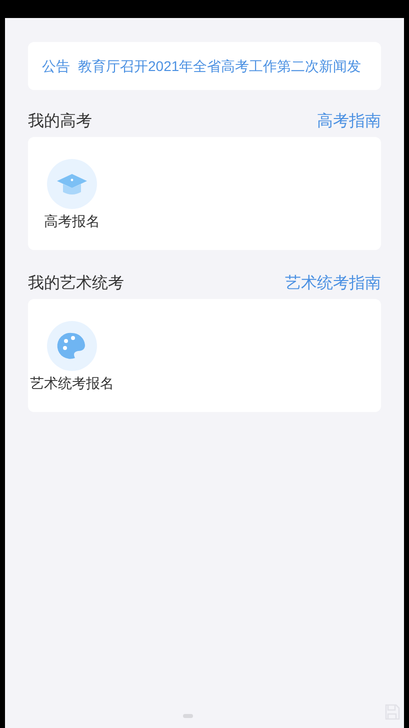  What do you see at coordinates (56, 66) in the screenshot?
I see `notice-tag: 公告` at bounding box center [56, 66].